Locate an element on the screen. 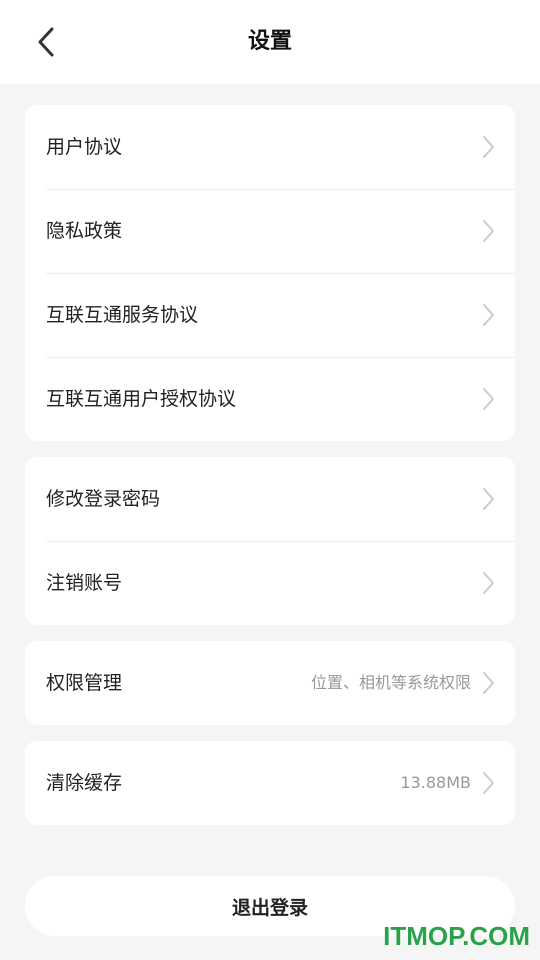 The width and height of the screenshot is (540, 960). settings-item-label: 互联互通服务协议 is located at coordinates (122, 315).